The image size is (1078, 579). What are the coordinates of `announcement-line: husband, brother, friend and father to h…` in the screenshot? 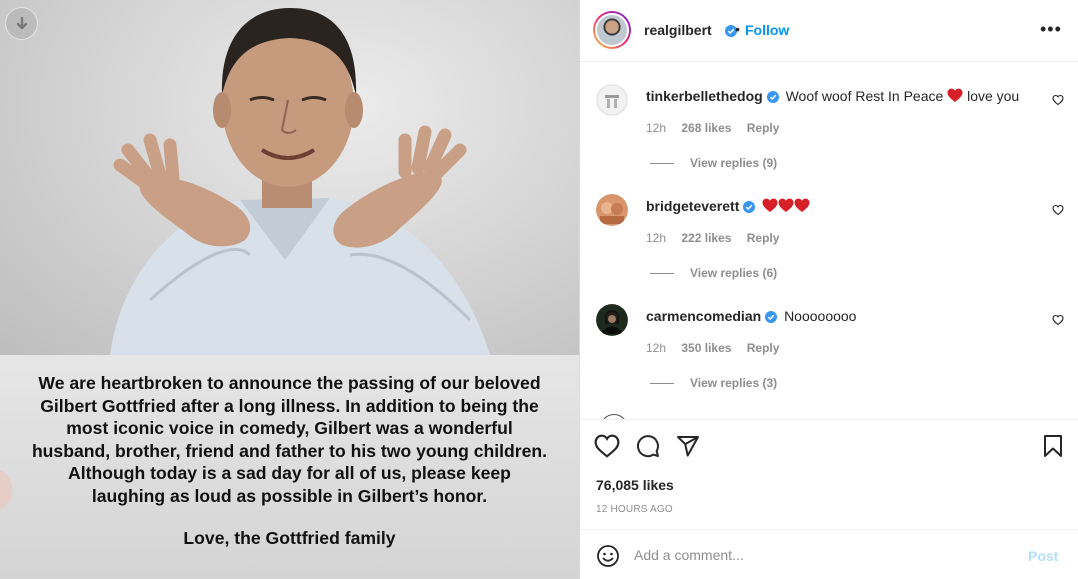 It's located at (289, 450).